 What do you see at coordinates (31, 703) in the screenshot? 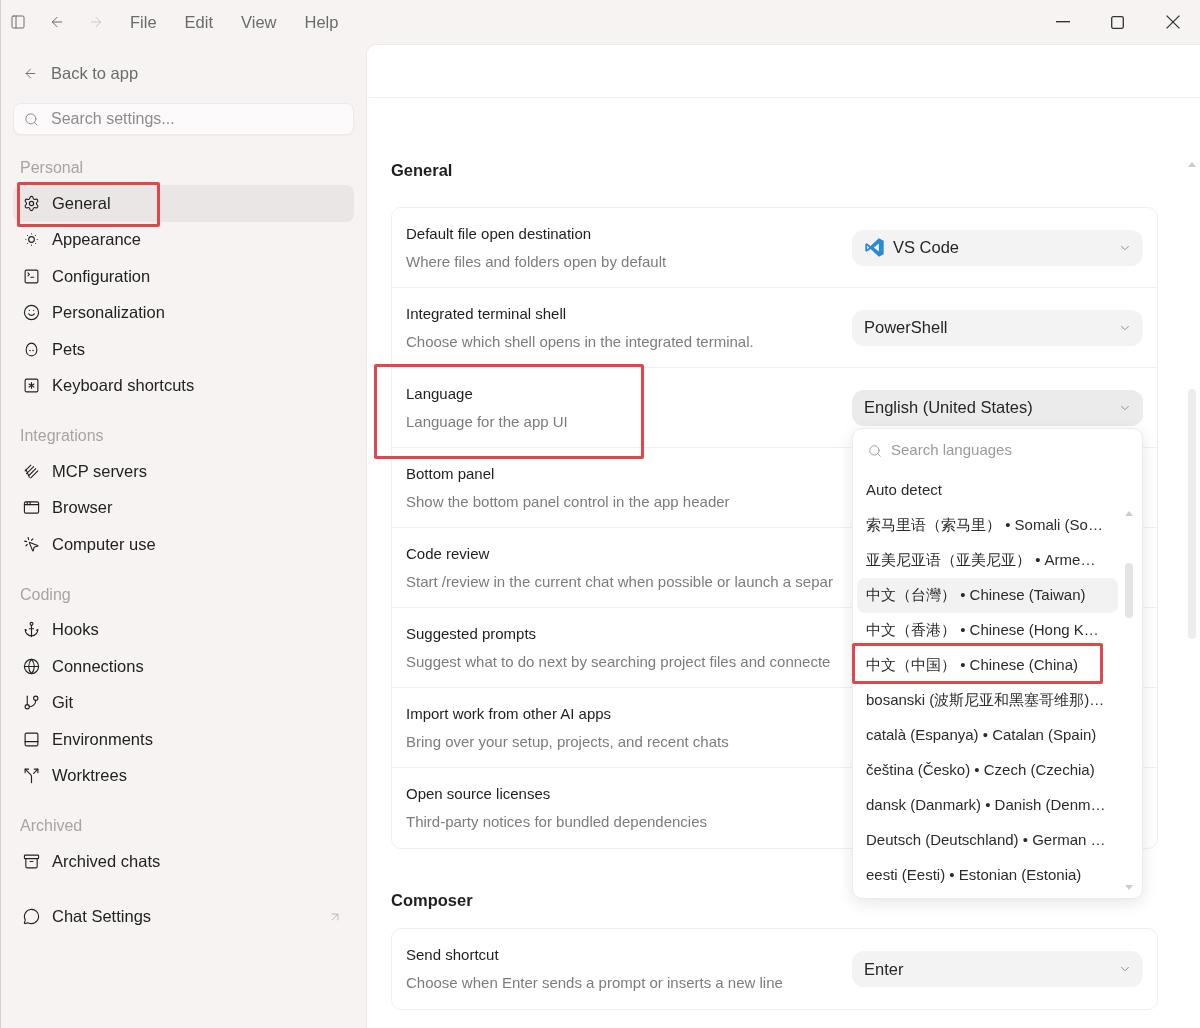
I see `branch-icon` at bounding box center [31, 703].